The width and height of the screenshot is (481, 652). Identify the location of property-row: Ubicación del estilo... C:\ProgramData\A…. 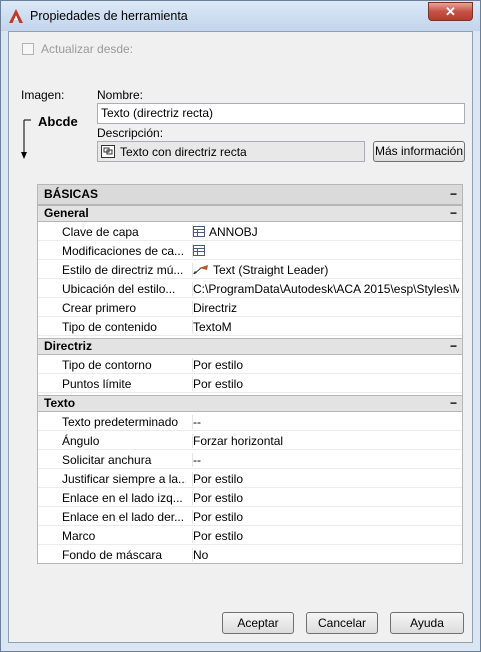
(250, 288).